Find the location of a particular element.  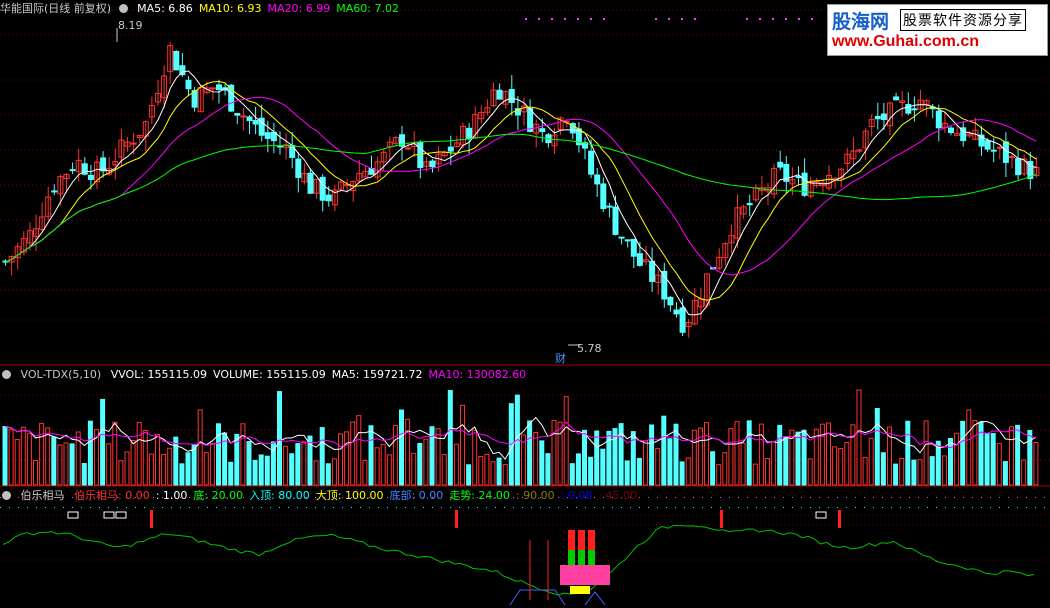

bottom-marker is located at coordinates (537, 597).